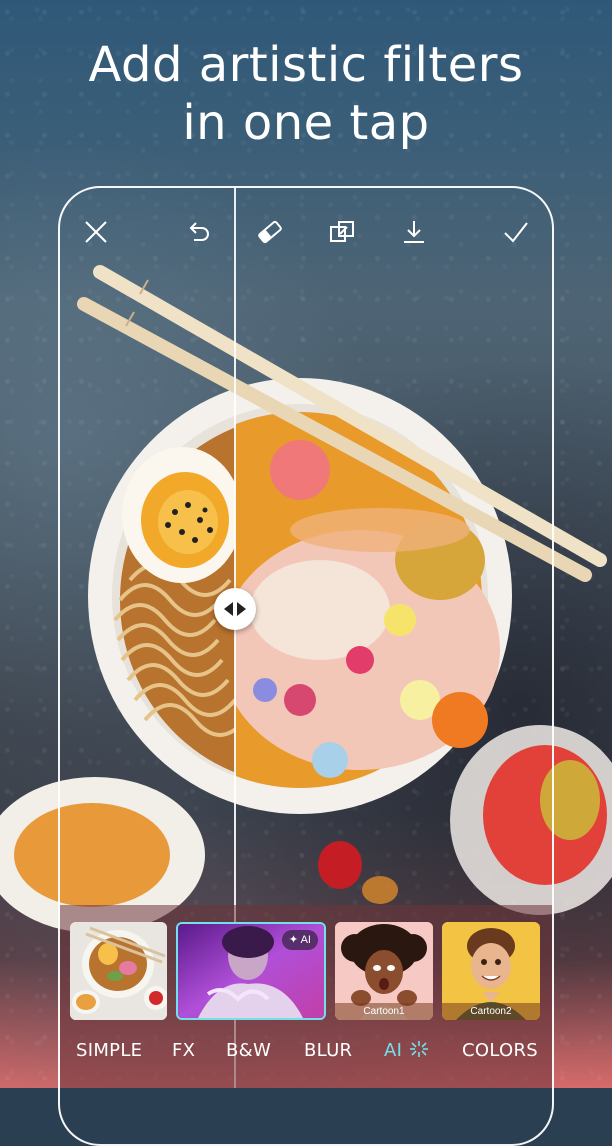 The width and height of the screenshot is (612, 1146). I want to click on close-icon, so click(96, 232).